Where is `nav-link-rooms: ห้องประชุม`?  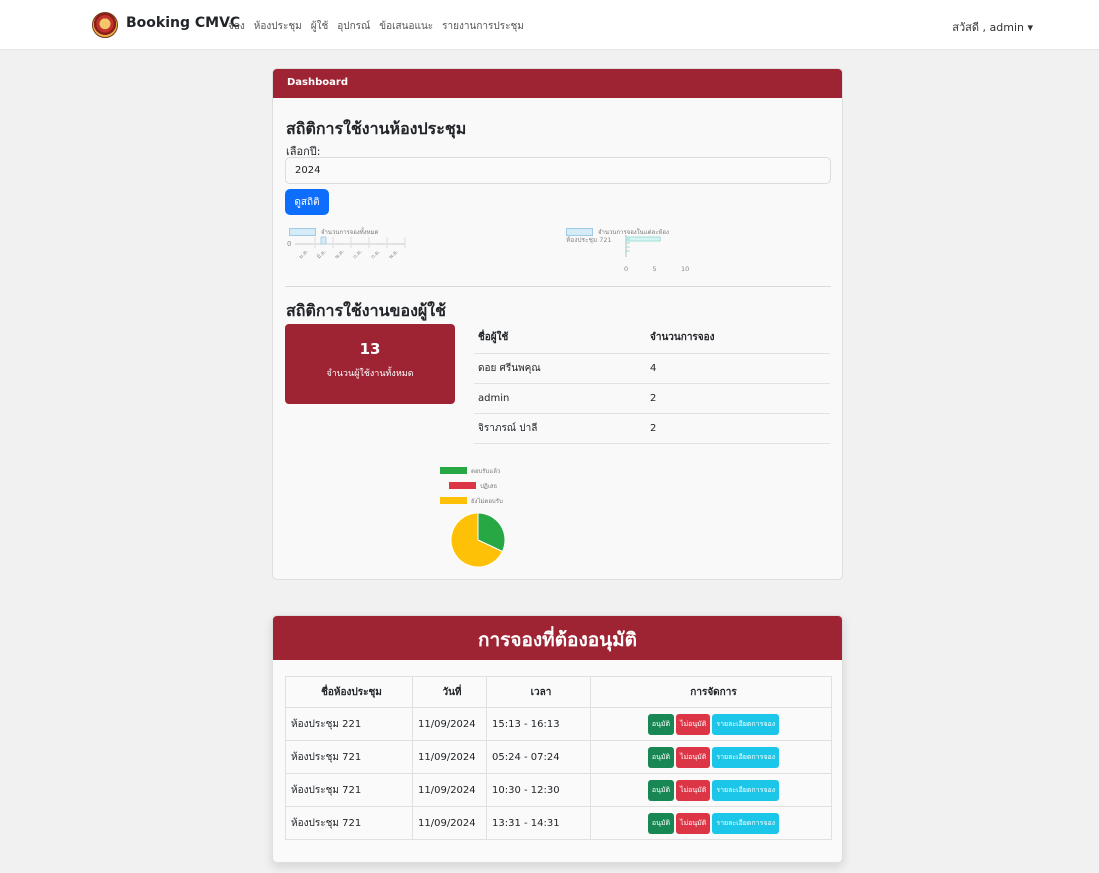
nav-link-rooms: ห้องประชุม is located at coordinates (278, 26).